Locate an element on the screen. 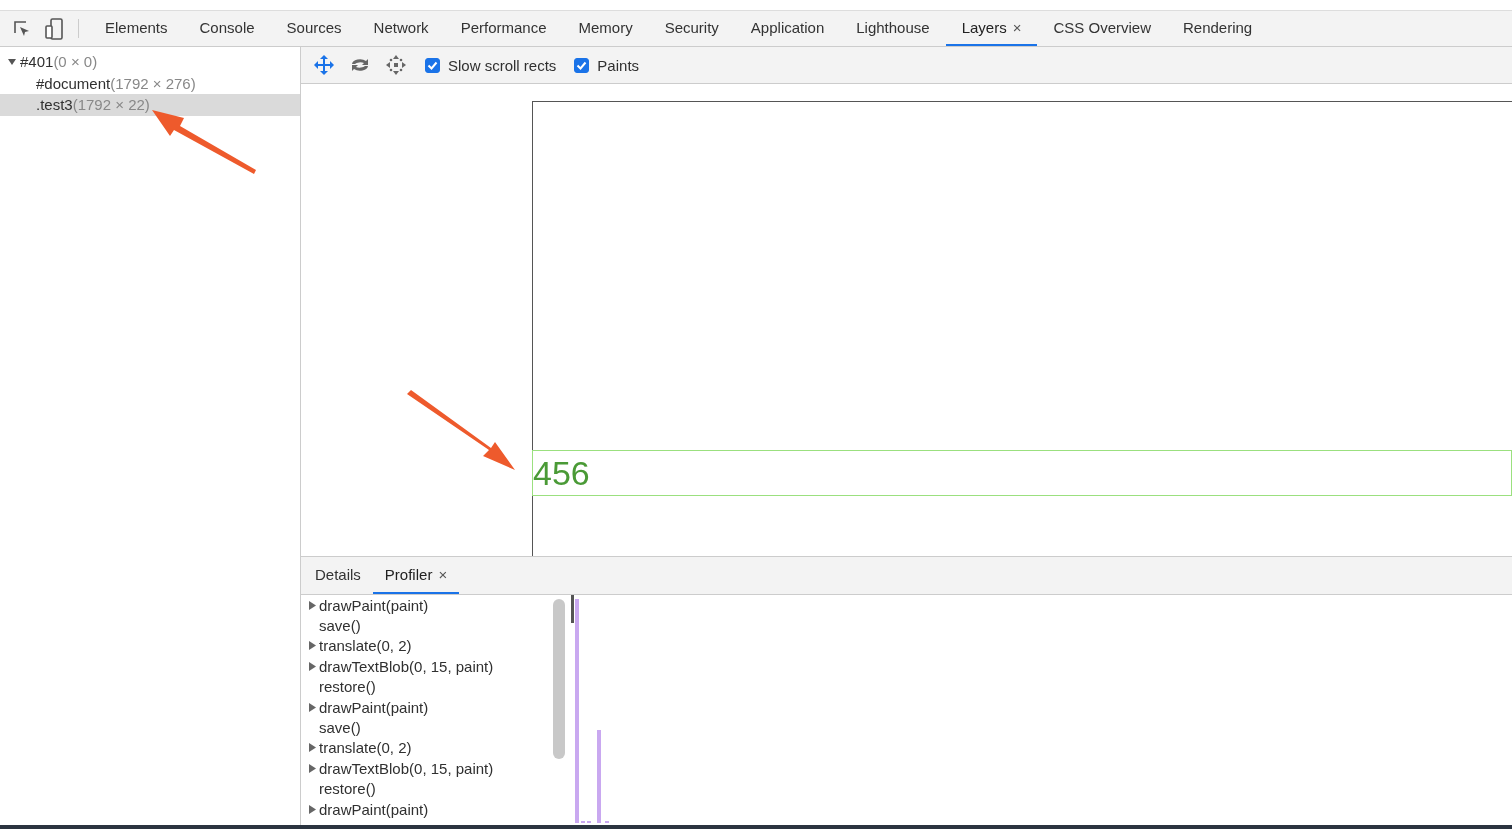 Image resolution: width=1512 pixels, height=829 pixels. panel-tab: CSS Overview is located at coordinates (1102, 28).